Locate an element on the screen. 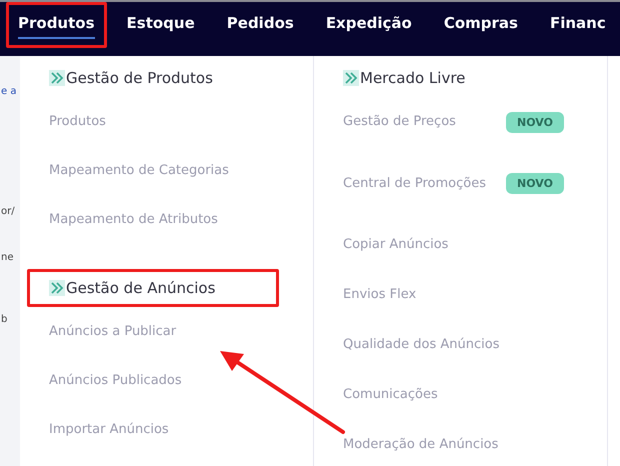  menu-item: Gestão de Preços is located at coordinates (424, 122).